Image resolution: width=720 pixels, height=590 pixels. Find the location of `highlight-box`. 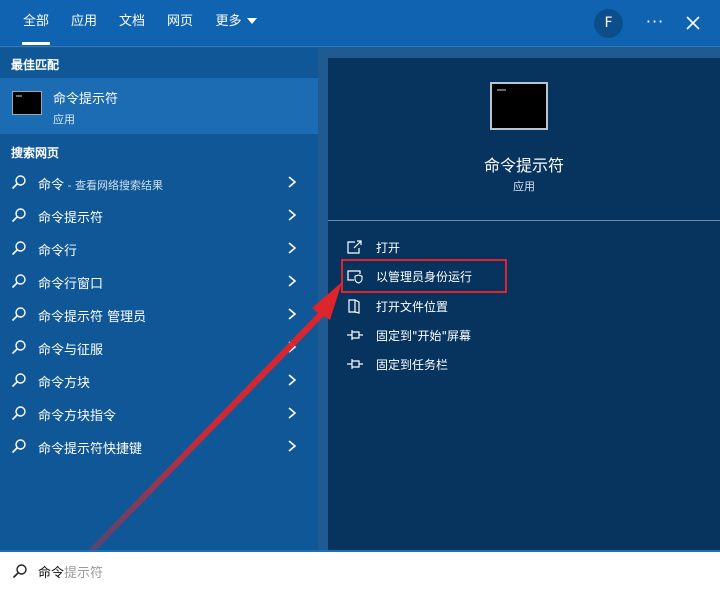

highlight-box is located at coordinates (424, 276).